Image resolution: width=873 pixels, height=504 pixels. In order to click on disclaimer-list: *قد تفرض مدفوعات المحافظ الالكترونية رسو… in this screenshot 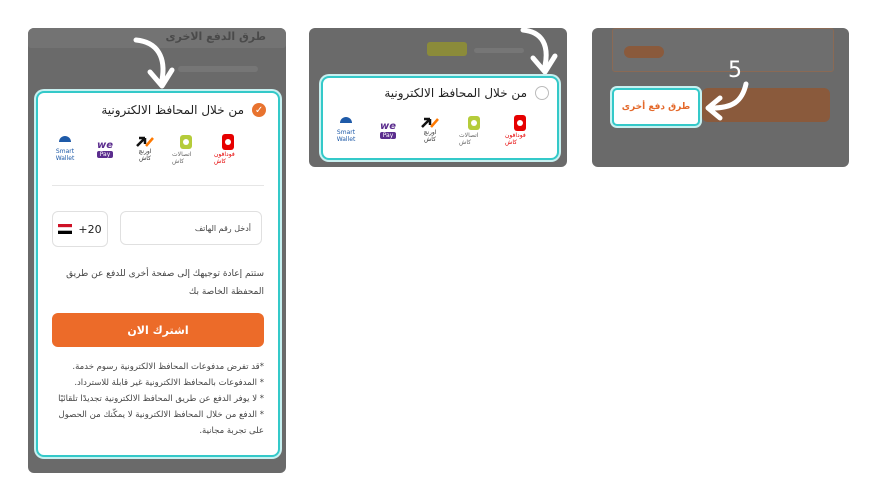, I will do `click(158, 399)`.